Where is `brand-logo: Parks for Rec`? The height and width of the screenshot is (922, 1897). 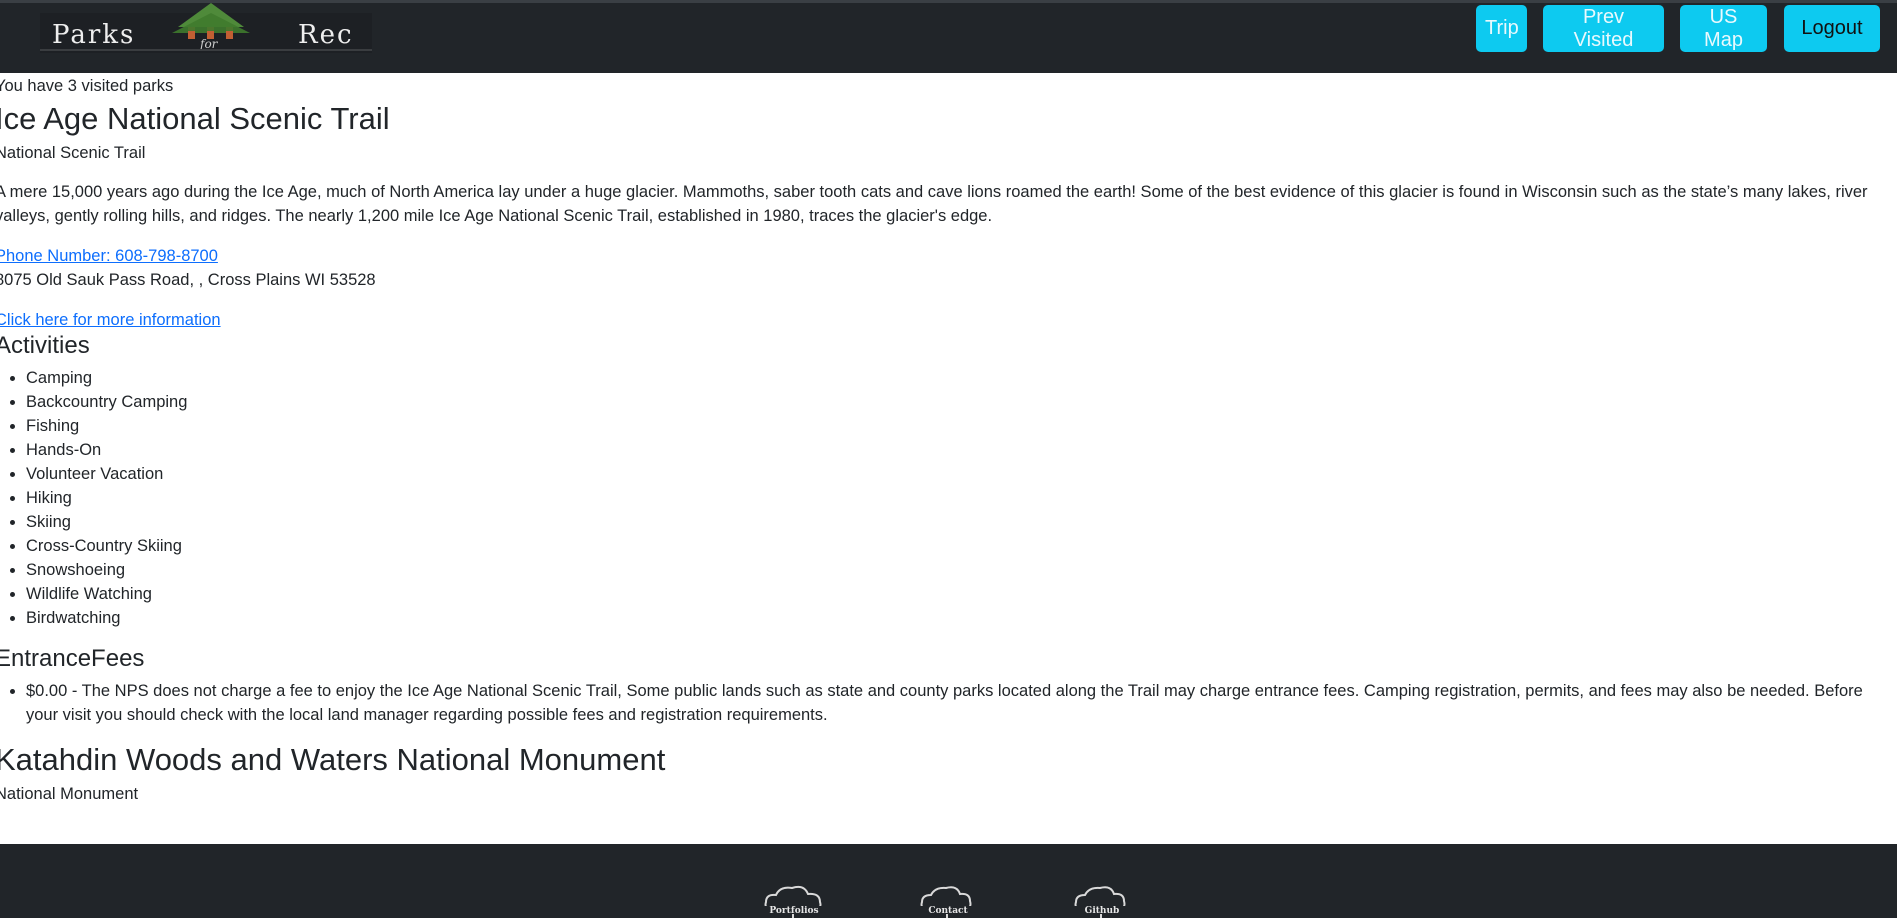 brand-logo: Parks for Rec is located at coordinates (206, 28).